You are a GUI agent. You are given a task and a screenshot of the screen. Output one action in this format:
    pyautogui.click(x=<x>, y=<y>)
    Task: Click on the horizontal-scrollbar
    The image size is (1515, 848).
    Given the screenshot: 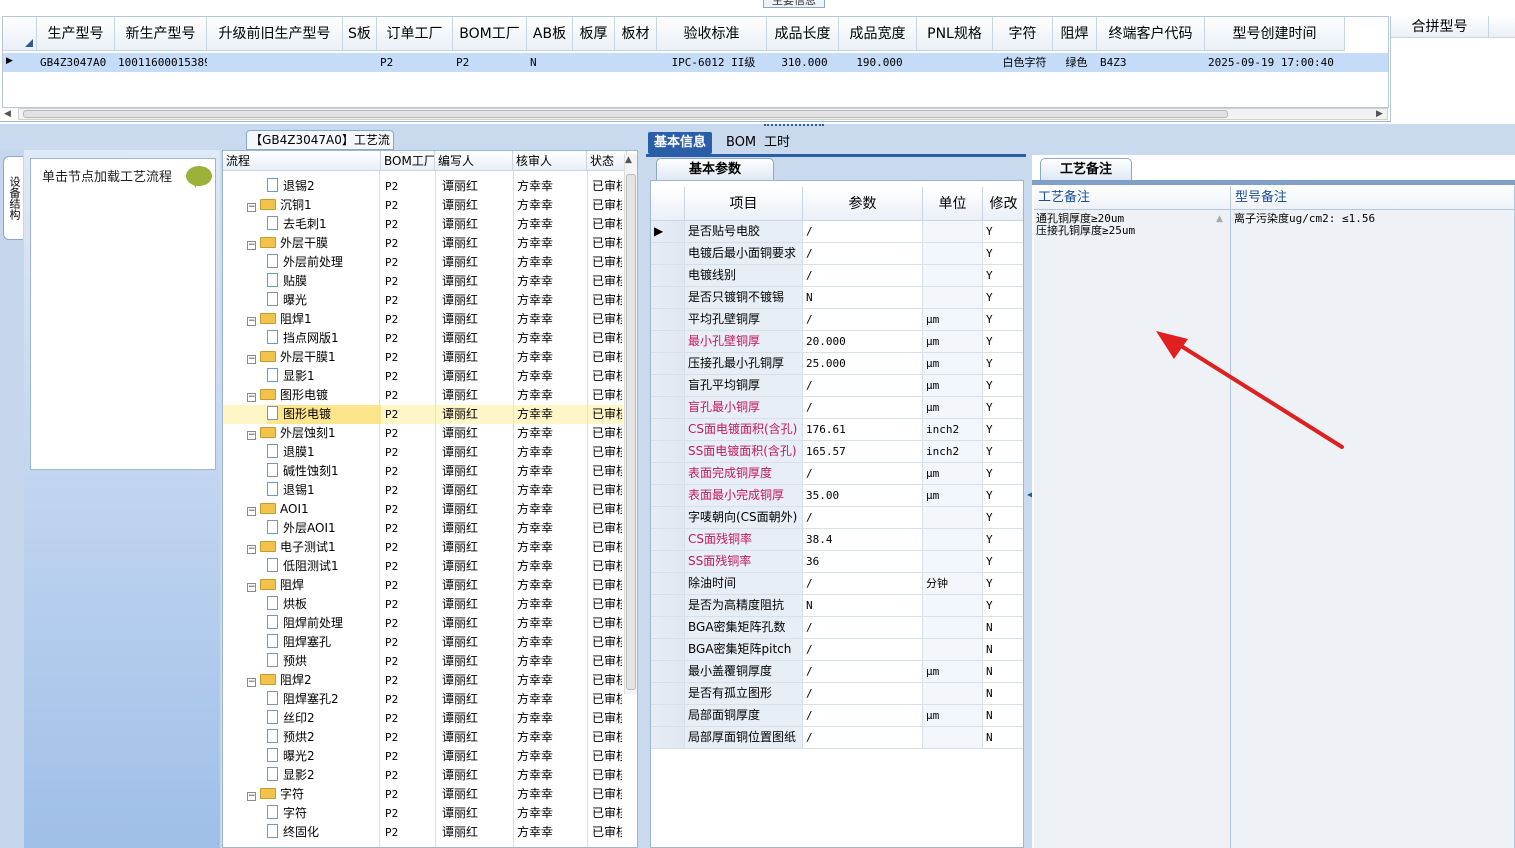 What is the action you would take?
    pyautogui.click(x=703, y=114)
    